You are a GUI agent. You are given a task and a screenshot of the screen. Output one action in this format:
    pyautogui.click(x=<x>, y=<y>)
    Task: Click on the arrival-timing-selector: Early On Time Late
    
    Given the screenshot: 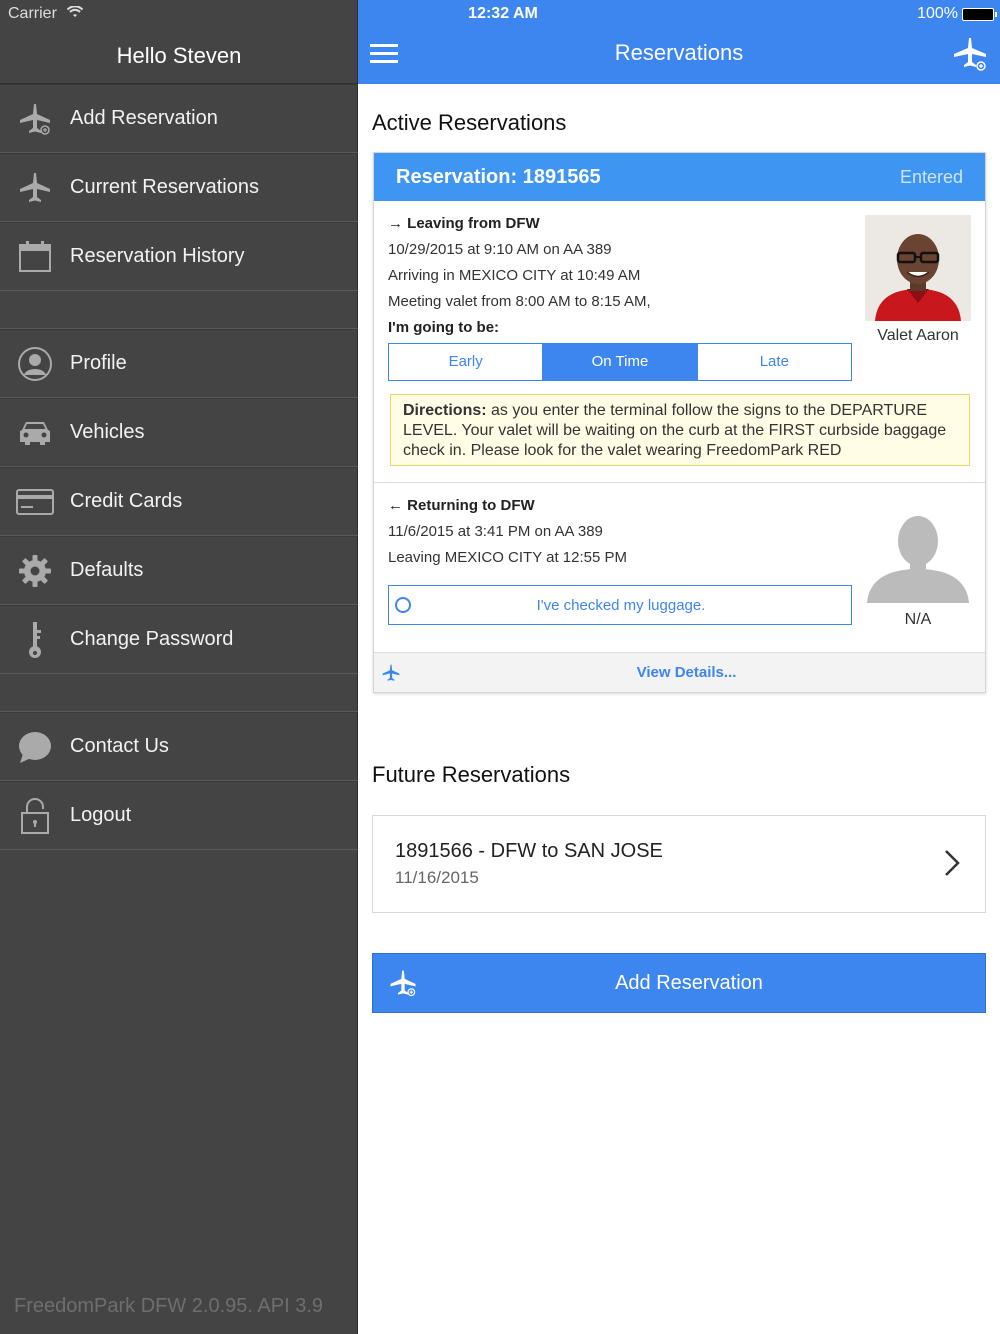 What is the action you would take?
    pyautogui.click(x=620, y=362)
    